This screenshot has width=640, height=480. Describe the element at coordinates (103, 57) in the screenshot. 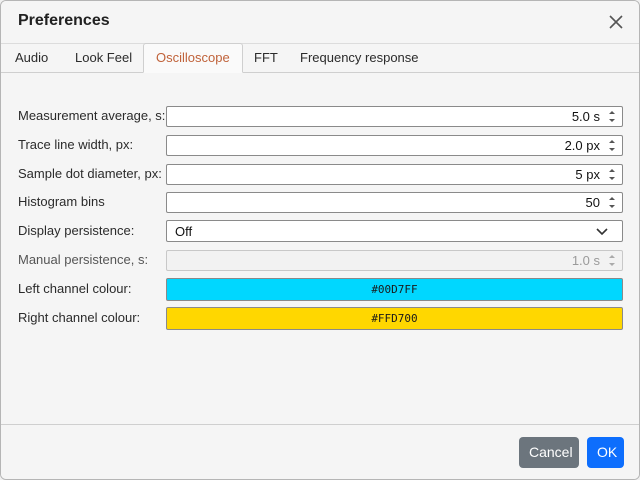

I see `tab-look-feel: Look Feel` at that location.